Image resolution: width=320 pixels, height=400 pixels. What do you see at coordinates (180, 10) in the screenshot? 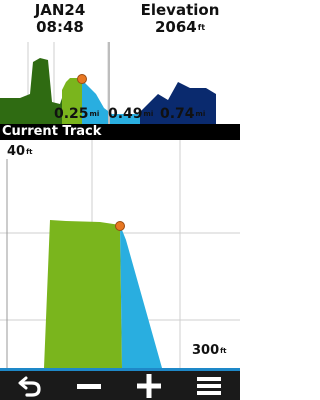
I see `elevation-title: Elevation` at bounding box center [180, 10].